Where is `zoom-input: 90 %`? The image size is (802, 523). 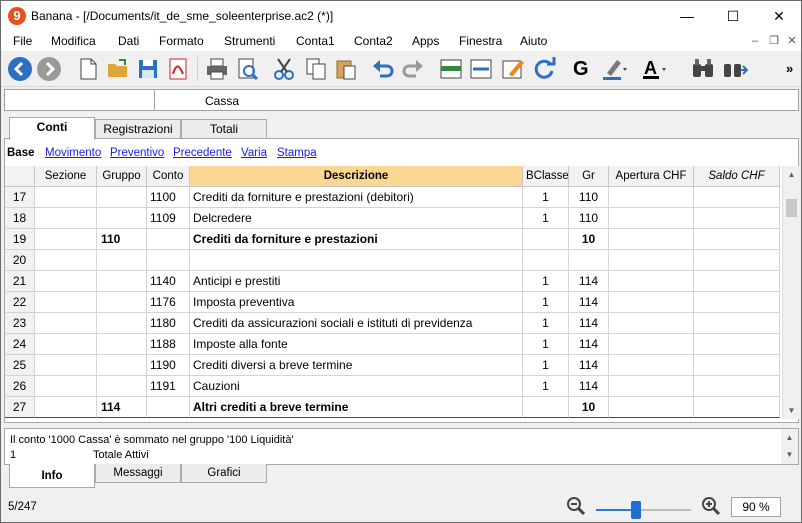
zoom-input: 90 % is located at coordinates (756, 507).